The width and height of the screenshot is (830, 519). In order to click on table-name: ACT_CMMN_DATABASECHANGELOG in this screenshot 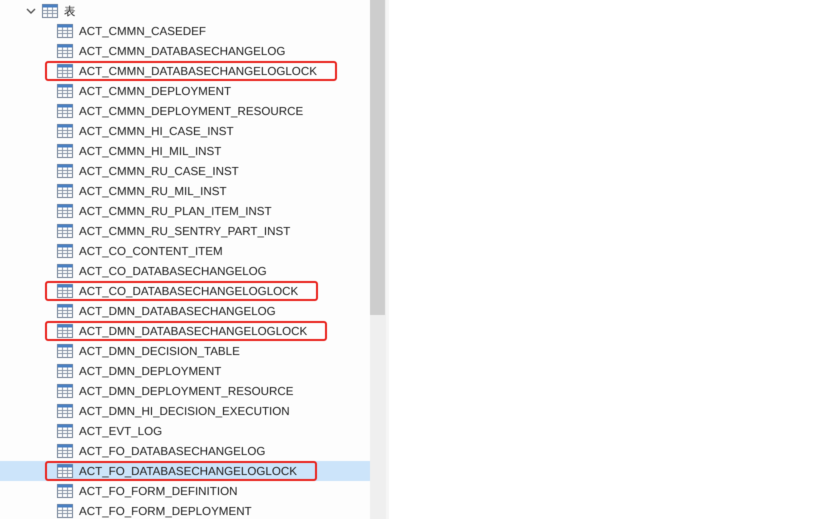, I will do `click(182, 51)`.